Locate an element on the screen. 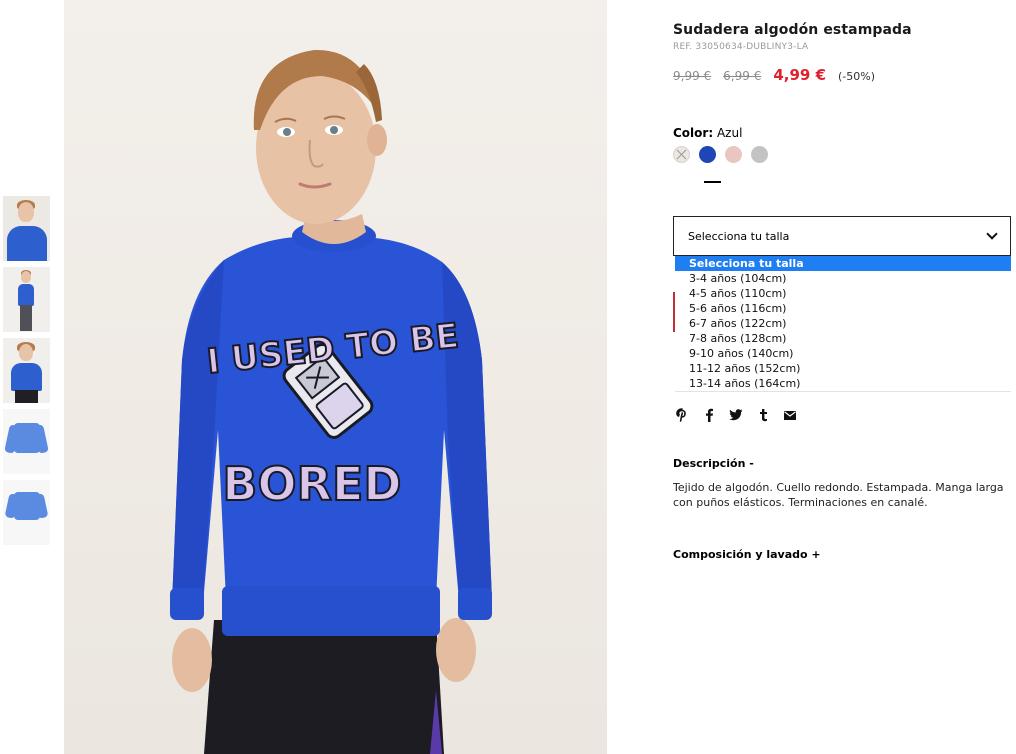 The height and width of the screenshot is (754, 1016). chevron-down-icon is located at coordinates (992, 234).